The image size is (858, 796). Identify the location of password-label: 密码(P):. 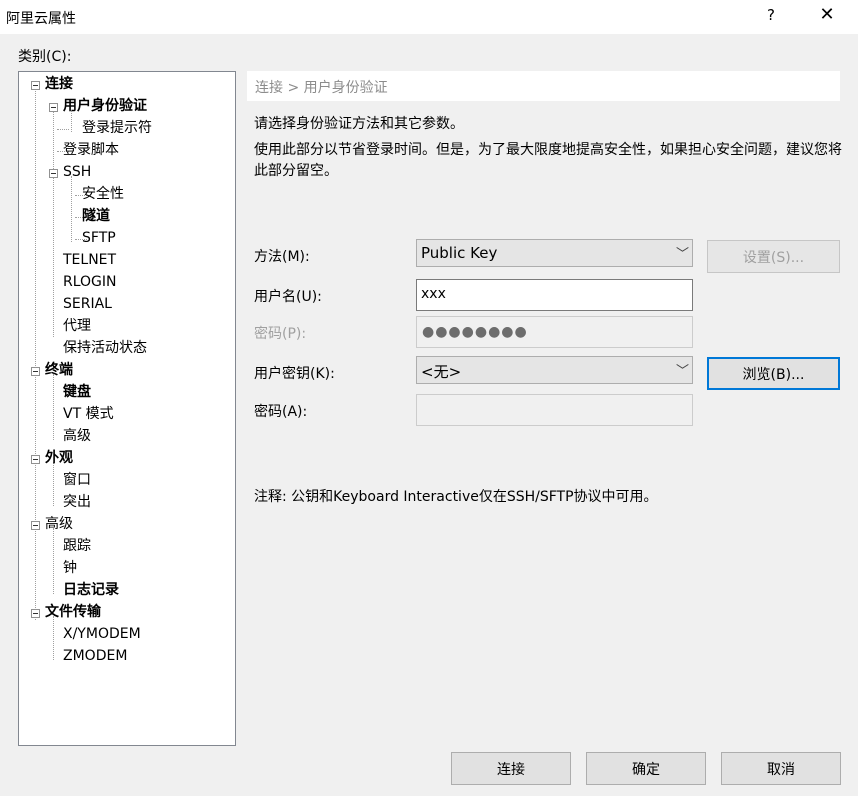
(280, 334).